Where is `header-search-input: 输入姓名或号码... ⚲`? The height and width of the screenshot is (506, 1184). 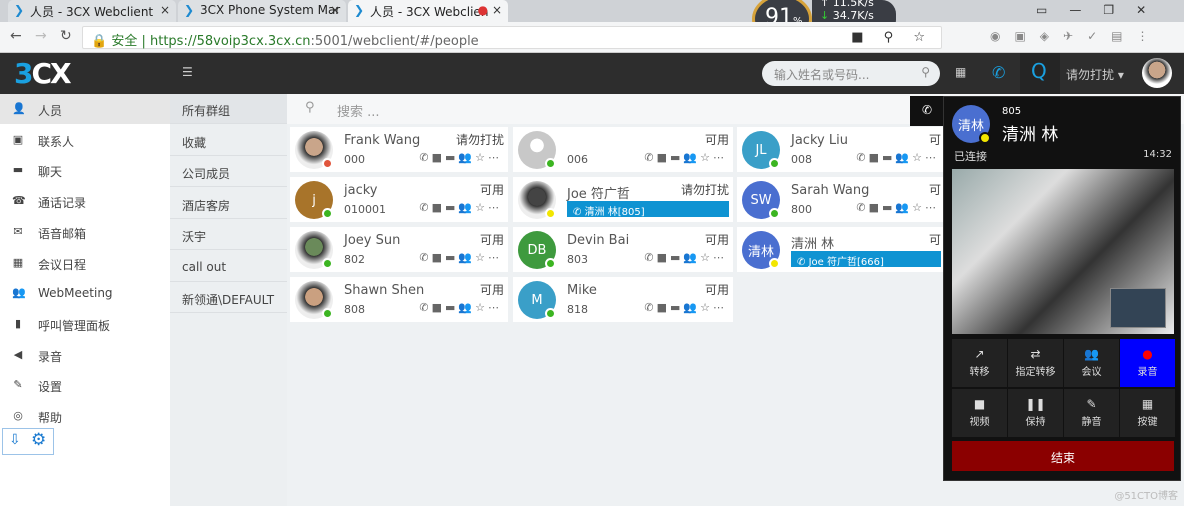
header-search-input: 输入姓名或号码... ⚲ is located at coordinates (851, 73).